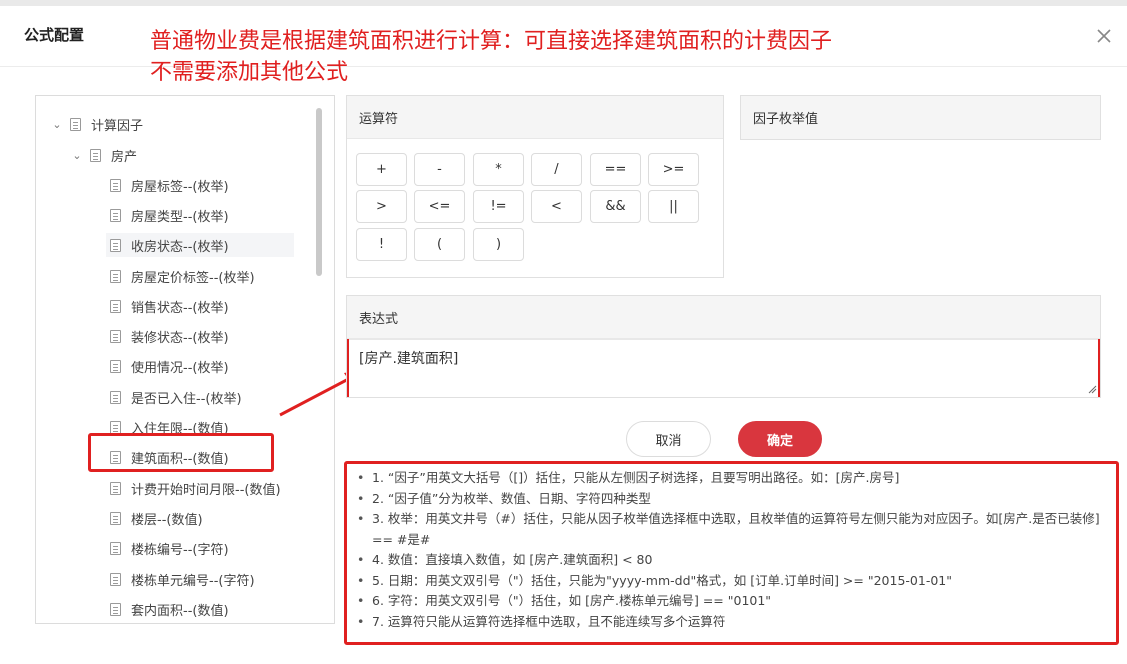 The image size is (1127, 664). Describe the element at coordinates (181, 452) in the screenshot. I see `highlight-box-building-area` at that location.